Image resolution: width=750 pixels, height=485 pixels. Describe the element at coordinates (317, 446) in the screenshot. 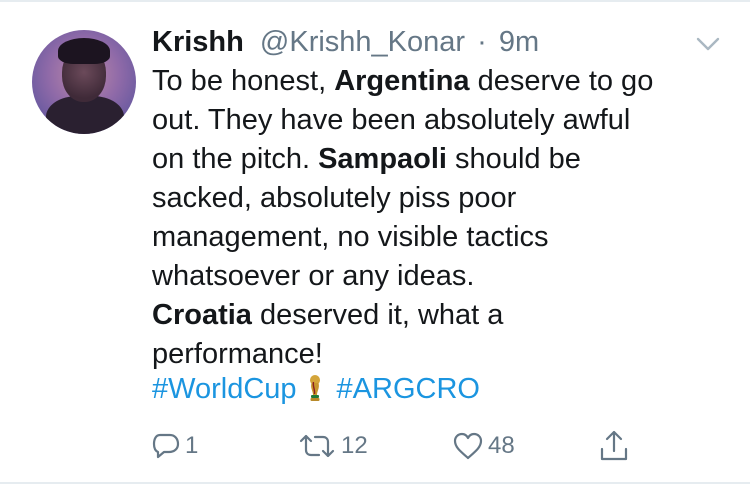

I see `retweet-icon` at that location.